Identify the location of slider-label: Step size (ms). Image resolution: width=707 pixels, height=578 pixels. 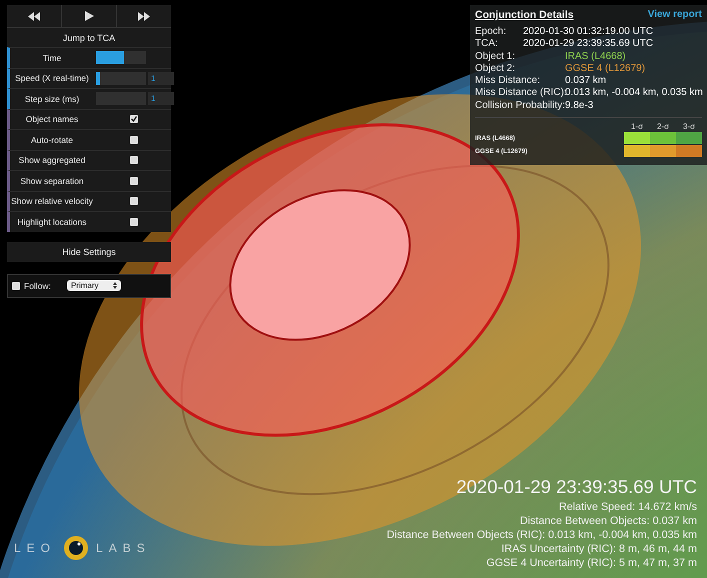
(52, 99).